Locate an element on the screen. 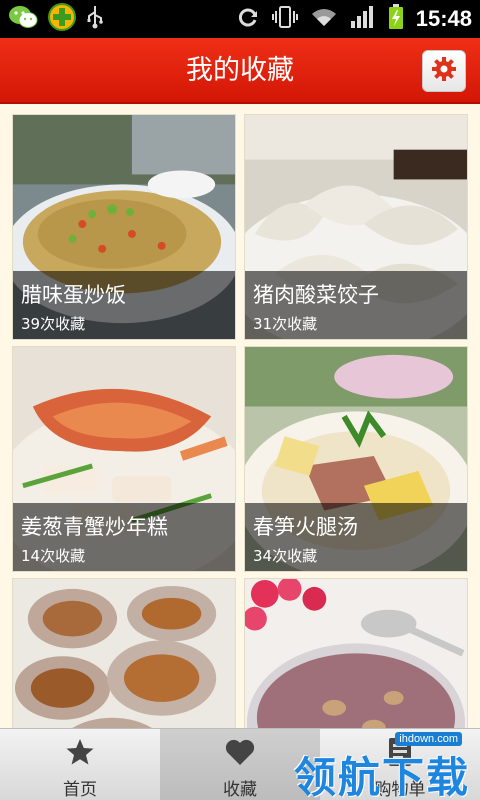 The width and height of the screenshot is (480, 800). list-icon is located at coordinates (400, 752).